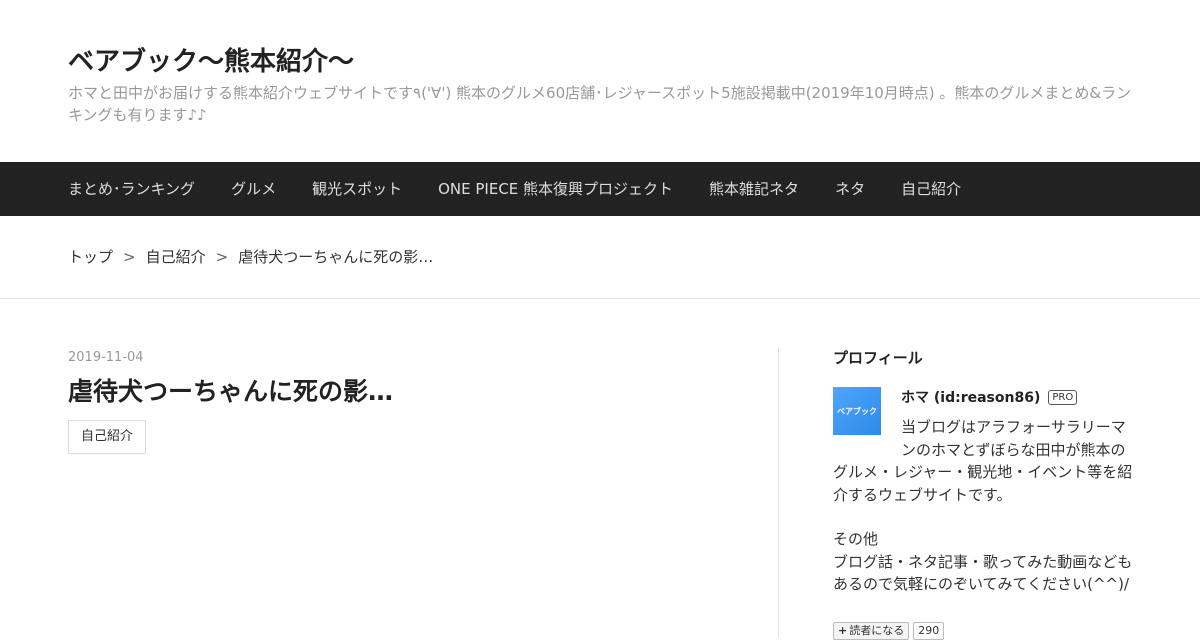 This screenshot has width=1200, height=640. I want to click on profile-extra-line: ブログ話・ネタ記事・歌ってみた動画なども, so click(983, 561).